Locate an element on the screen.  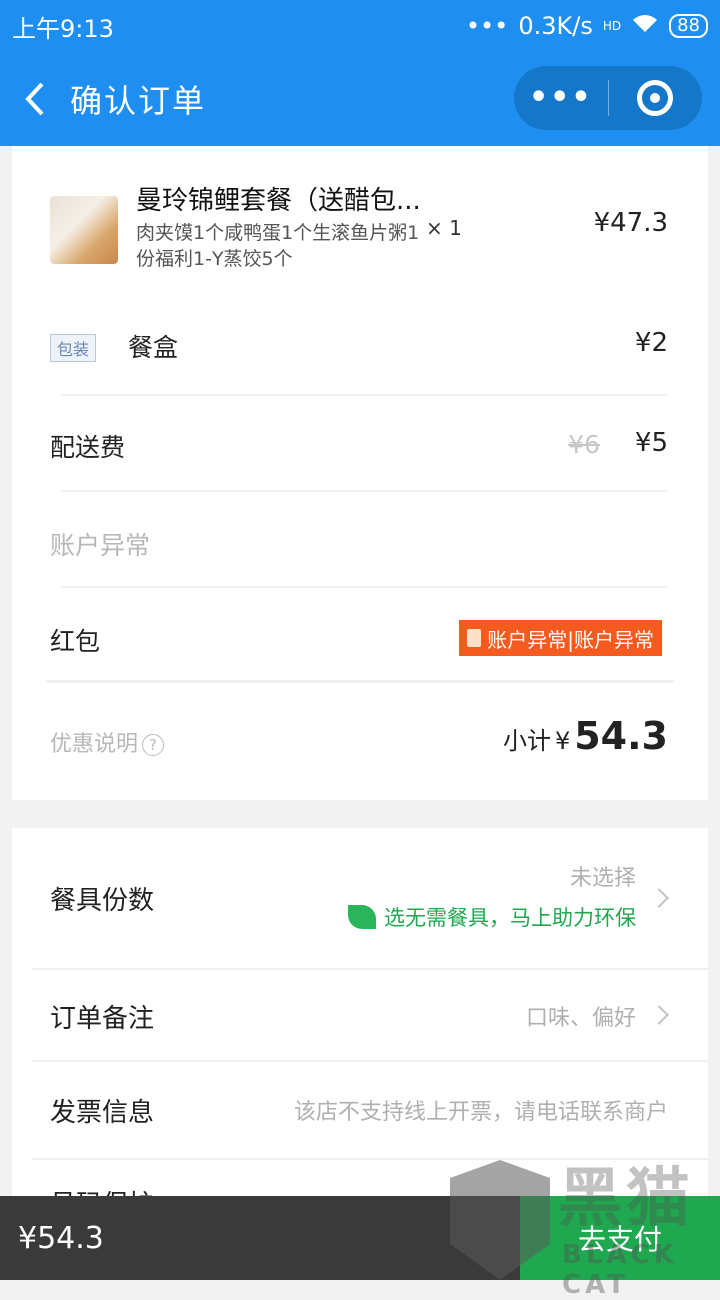
subtotal: 小计 ¥ 54.3 is located at coordinates (585, 736).